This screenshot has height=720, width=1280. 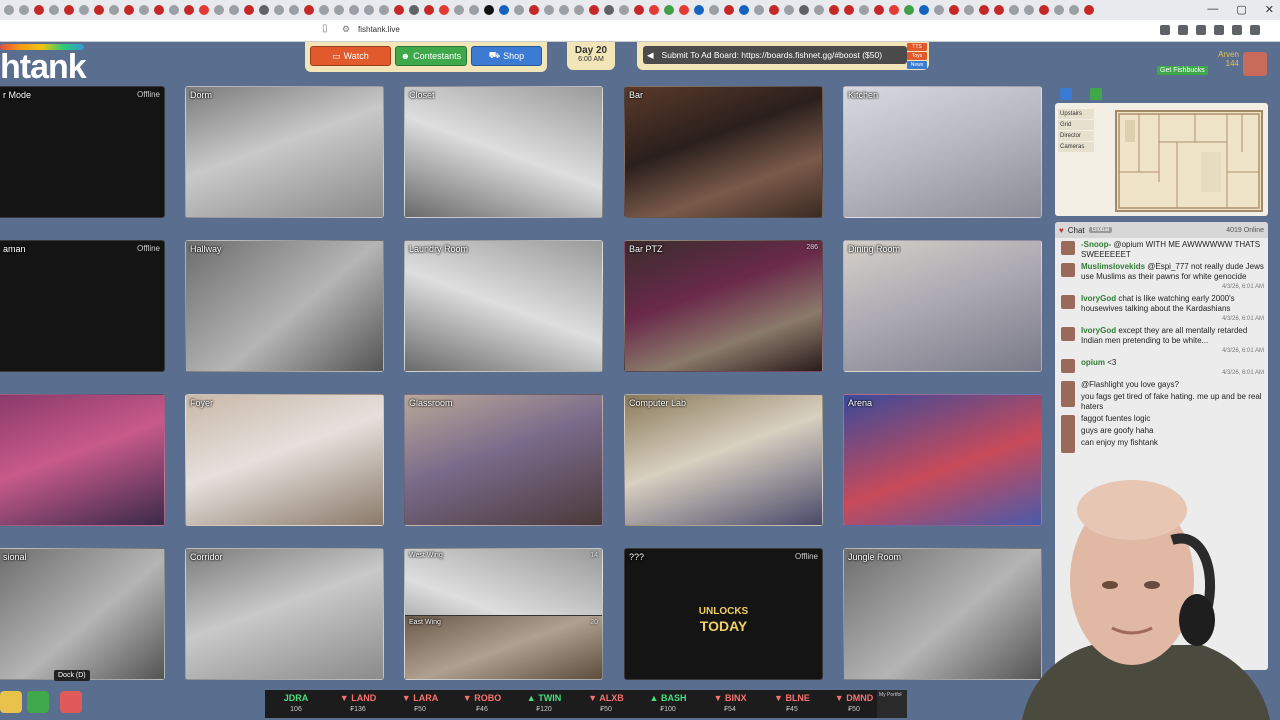 What do you see at coordinates (503, 152) in the screenshot?
I see `camera-tile: Closet` at bounding box center [503, 152].